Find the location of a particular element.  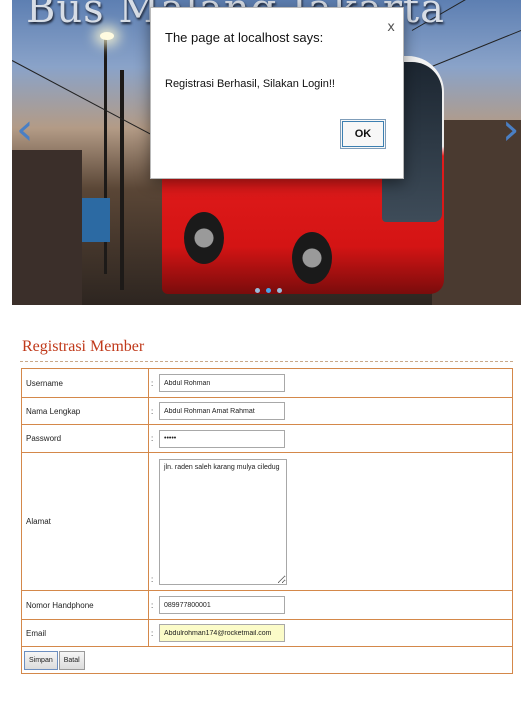

address-textarea: jln. raden saleh karang mulya ciledug is located at coordinates (223, 521).